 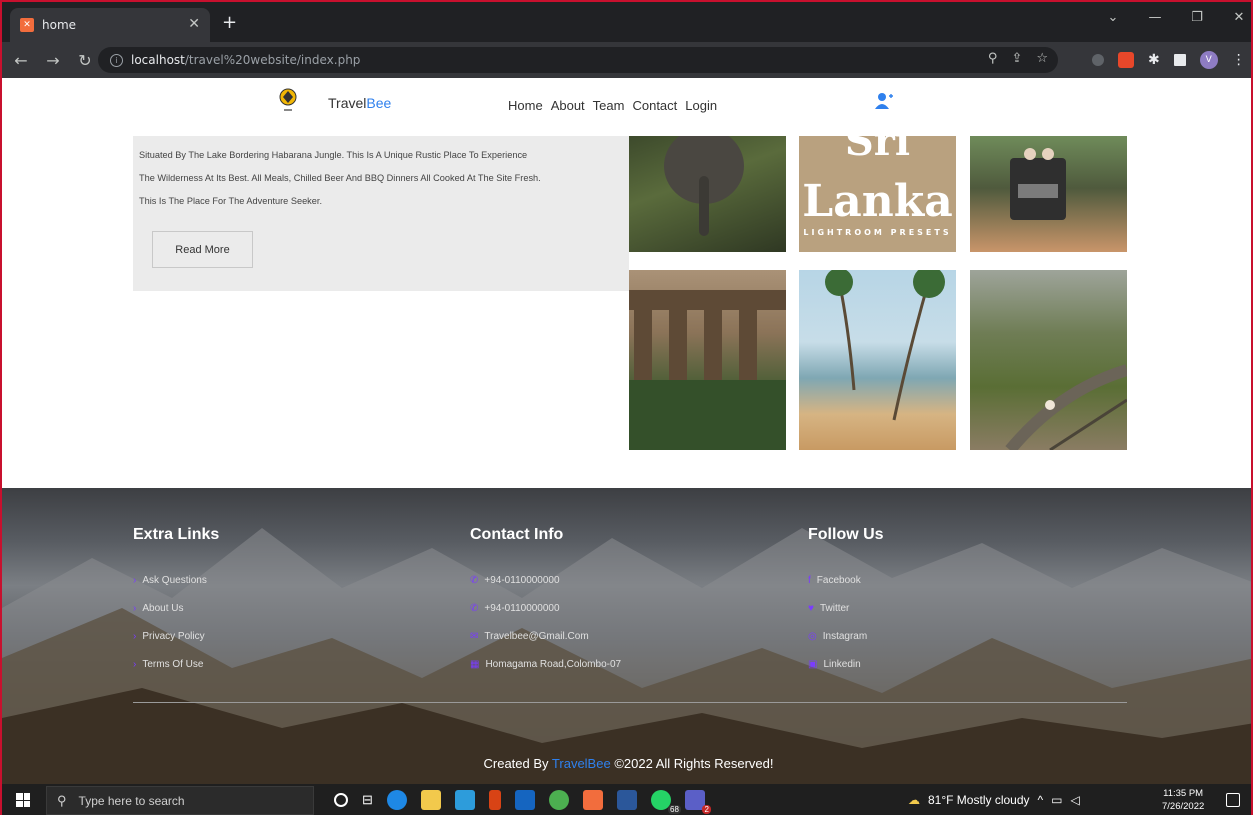 What do you see at coordinates (1169, 60) in the screenshot?
I see `extensions-area: ✱ V ⋮` at bounding box center [1169, 60].